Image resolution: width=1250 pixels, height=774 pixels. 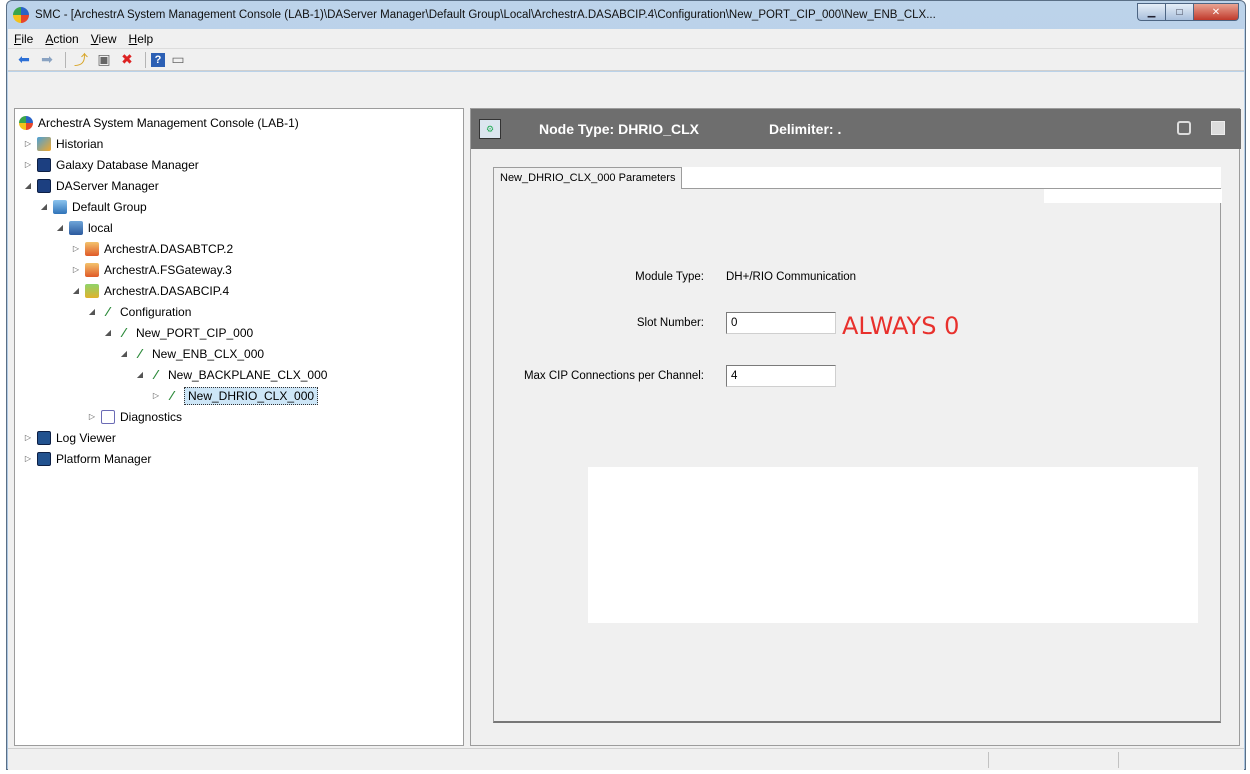 I want to click on tree-item: ▷ Log Viewer, so click(x=69, y=437).